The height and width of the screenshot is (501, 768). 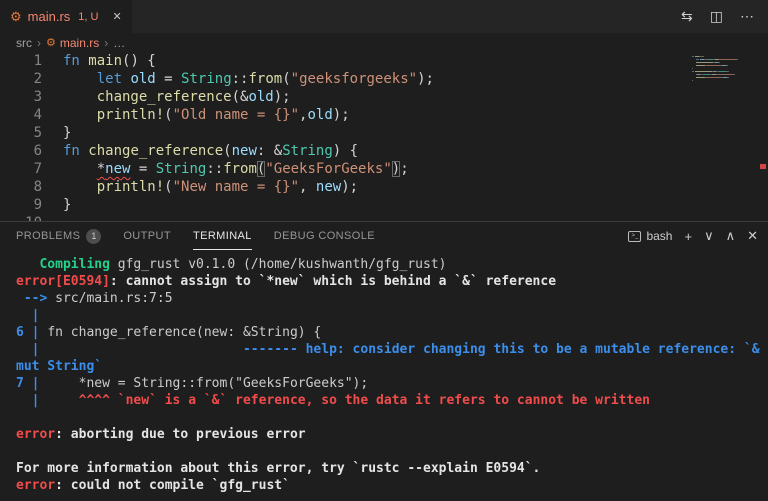 I want to click on open-changes-icon: ⇆, so click(x=687, y=16).